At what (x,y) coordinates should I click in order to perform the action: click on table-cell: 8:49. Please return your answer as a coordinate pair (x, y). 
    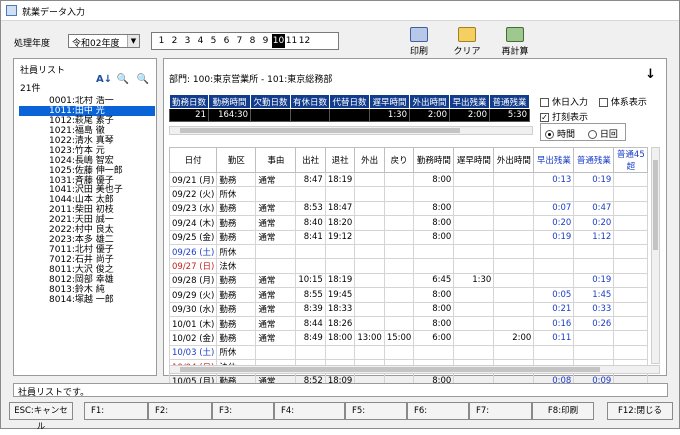
    Looking at the image, I should click on (310, 338).